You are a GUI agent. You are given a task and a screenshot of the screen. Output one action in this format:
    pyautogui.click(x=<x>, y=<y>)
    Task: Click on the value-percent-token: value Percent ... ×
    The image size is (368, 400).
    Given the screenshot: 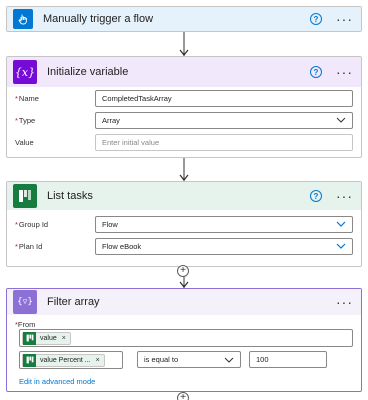 What is the action you would take?
    pyautogui.click(x=63, y=360)
    